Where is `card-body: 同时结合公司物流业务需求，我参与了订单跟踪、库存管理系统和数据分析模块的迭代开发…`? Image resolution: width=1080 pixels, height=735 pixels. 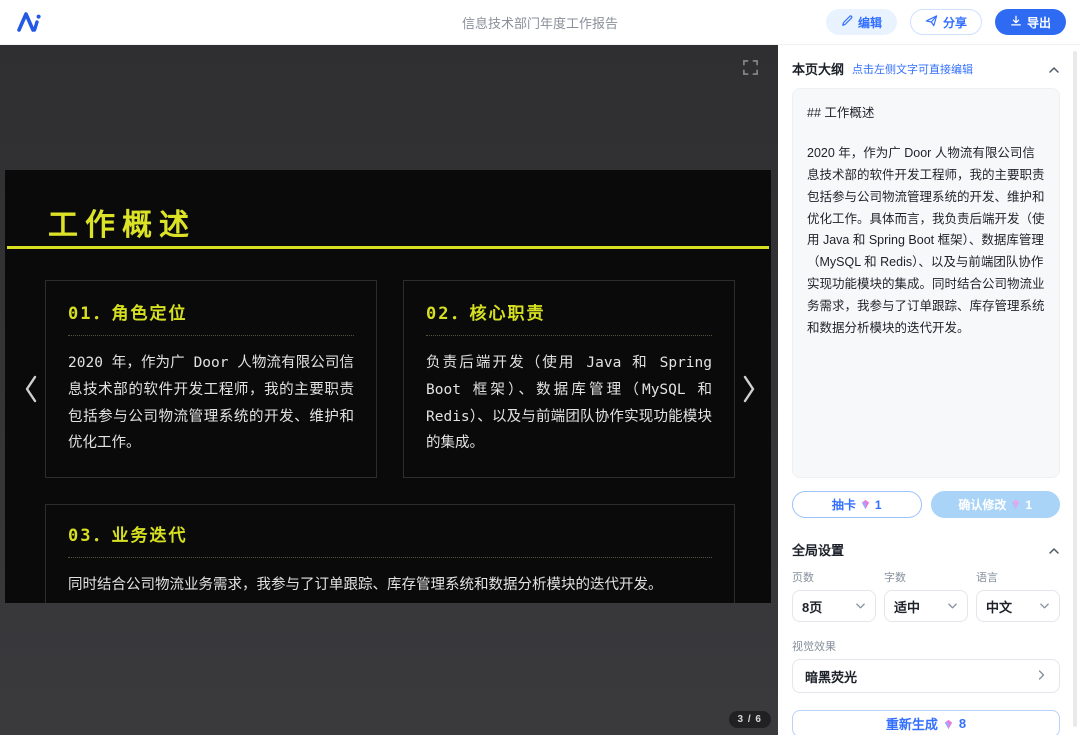 card-body: 同时结合公司物流业务需求，我参与了订单跟踪、库存管理系统和数据分析模块的迭代开发… is located at coordinates (365, 585).